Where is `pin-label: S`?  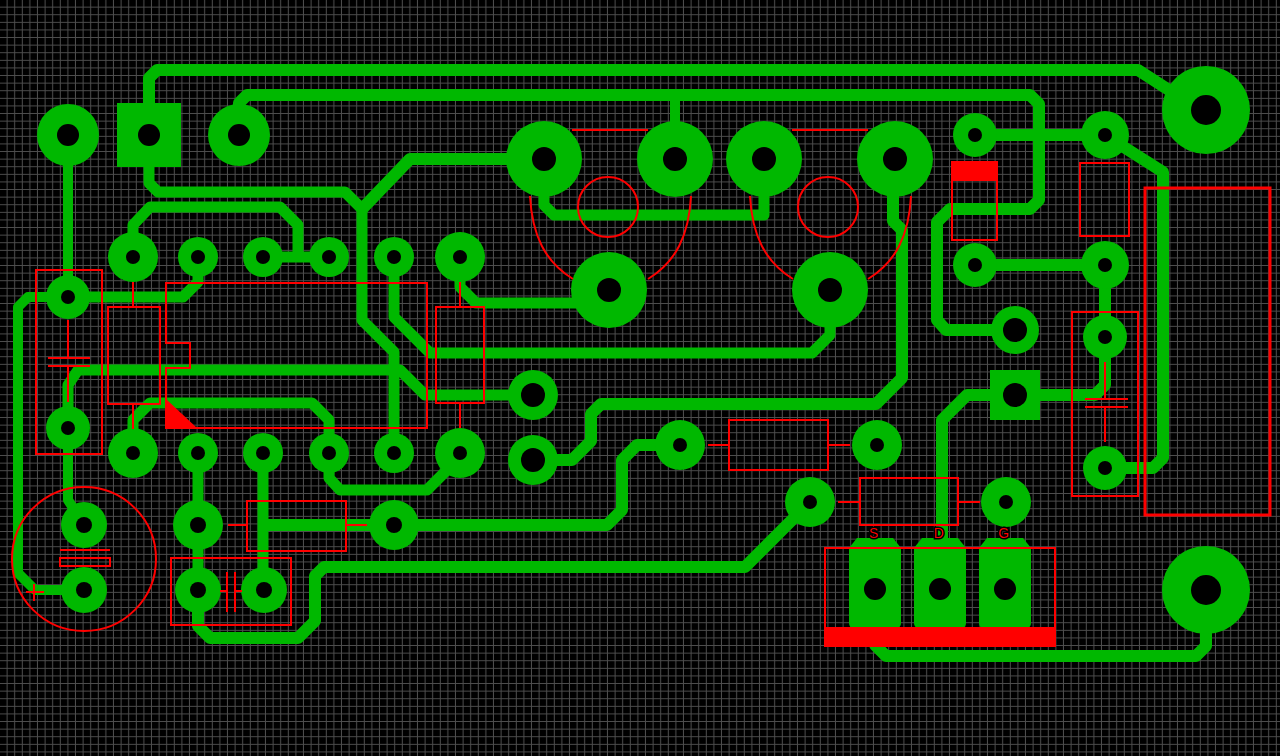 pin-label: S is located at coordinates (874, 533).